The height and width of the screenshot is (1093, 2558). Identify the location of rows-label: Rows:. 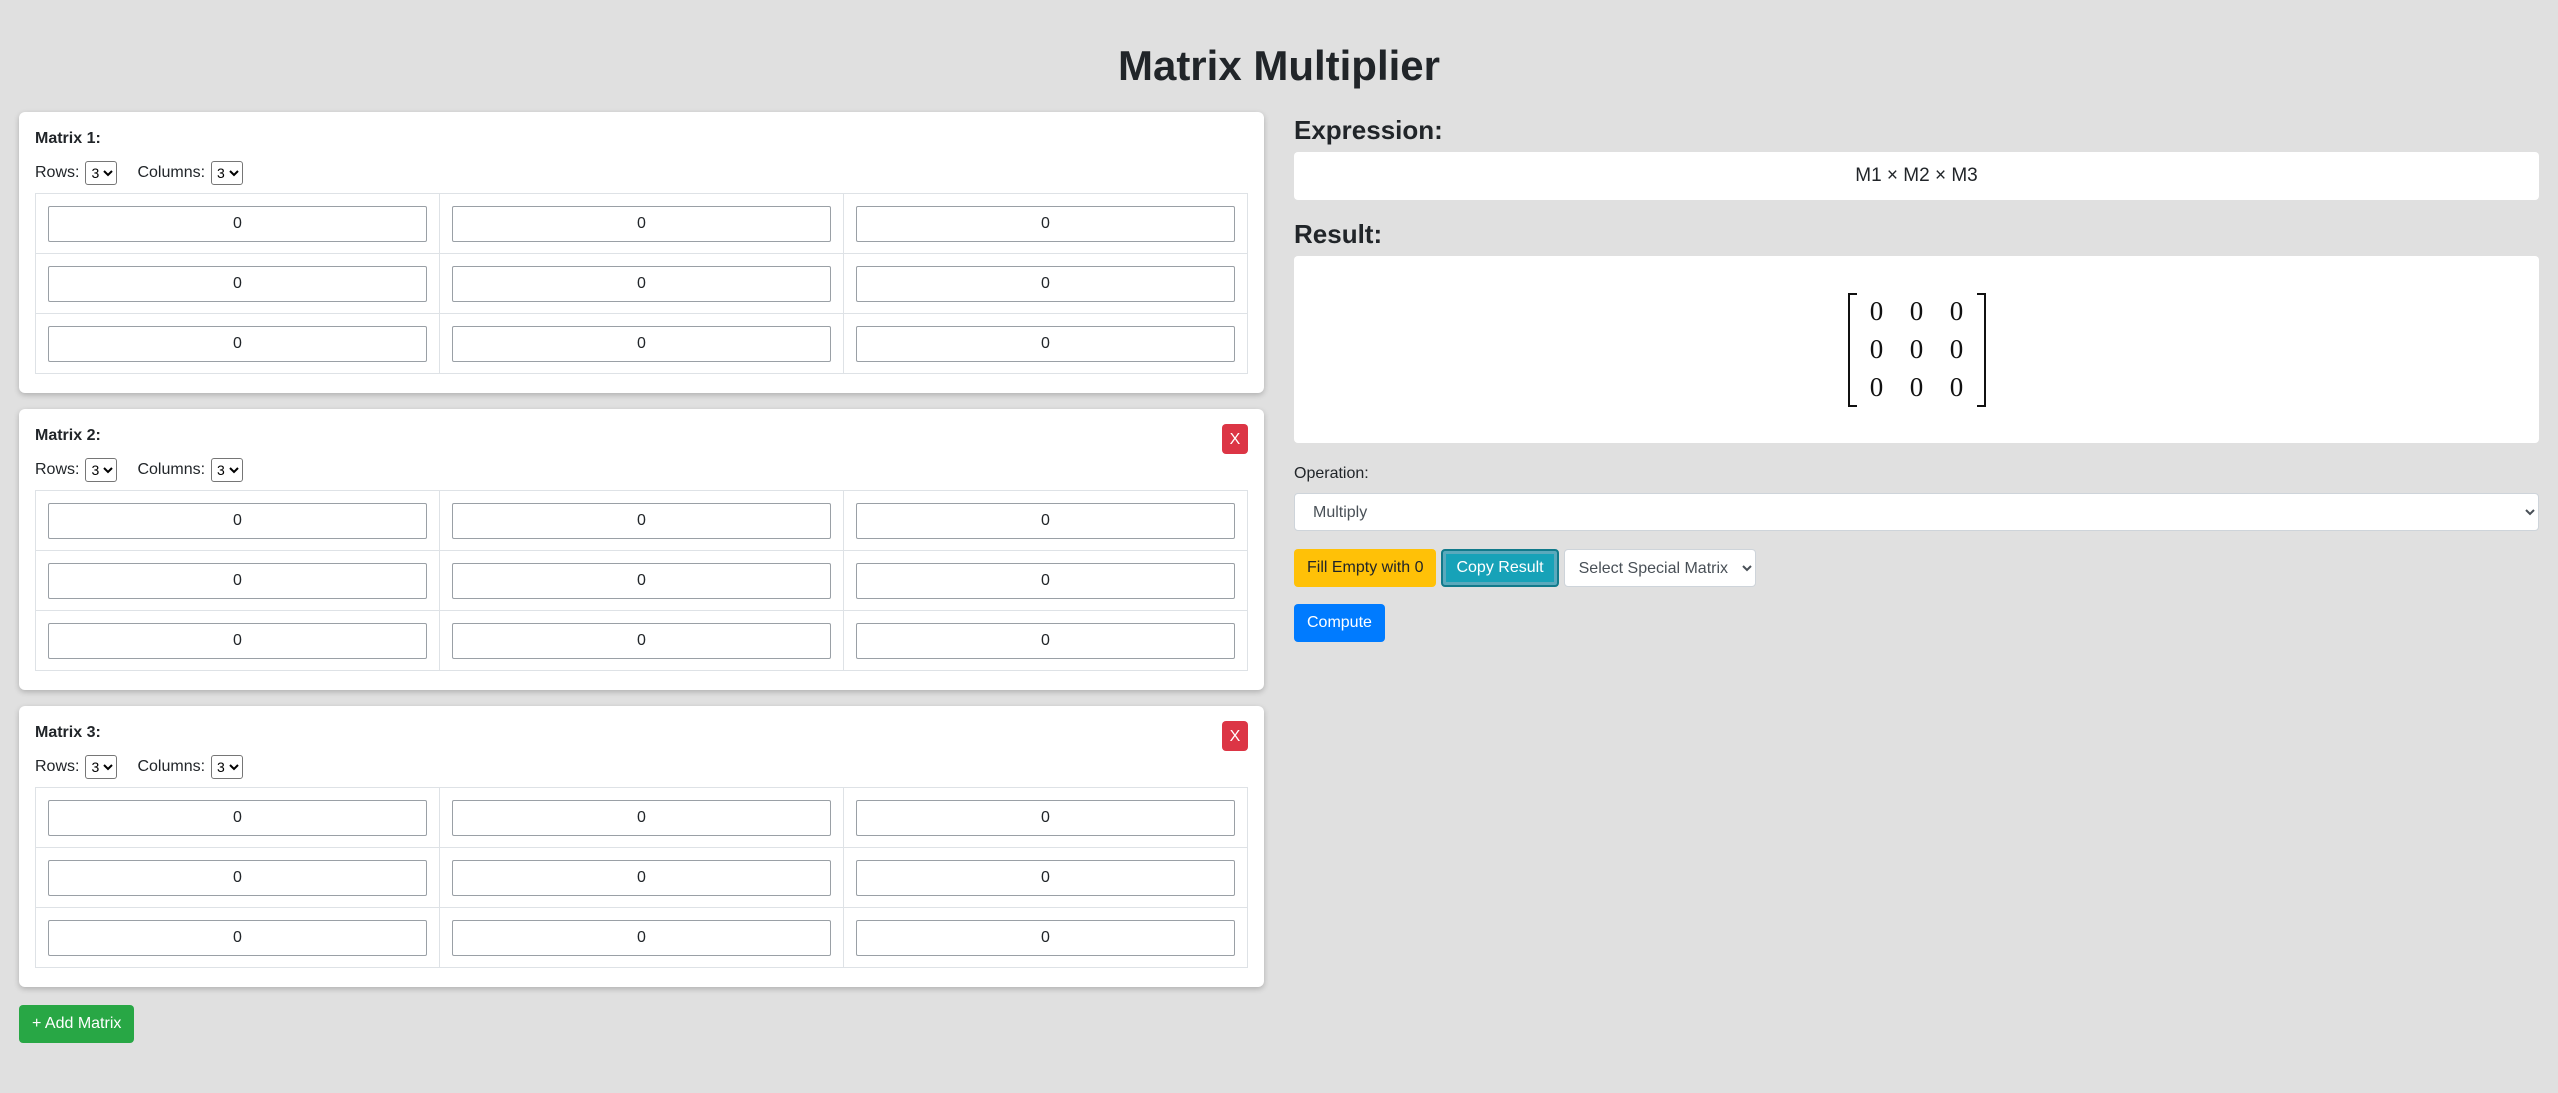
(57, 172).